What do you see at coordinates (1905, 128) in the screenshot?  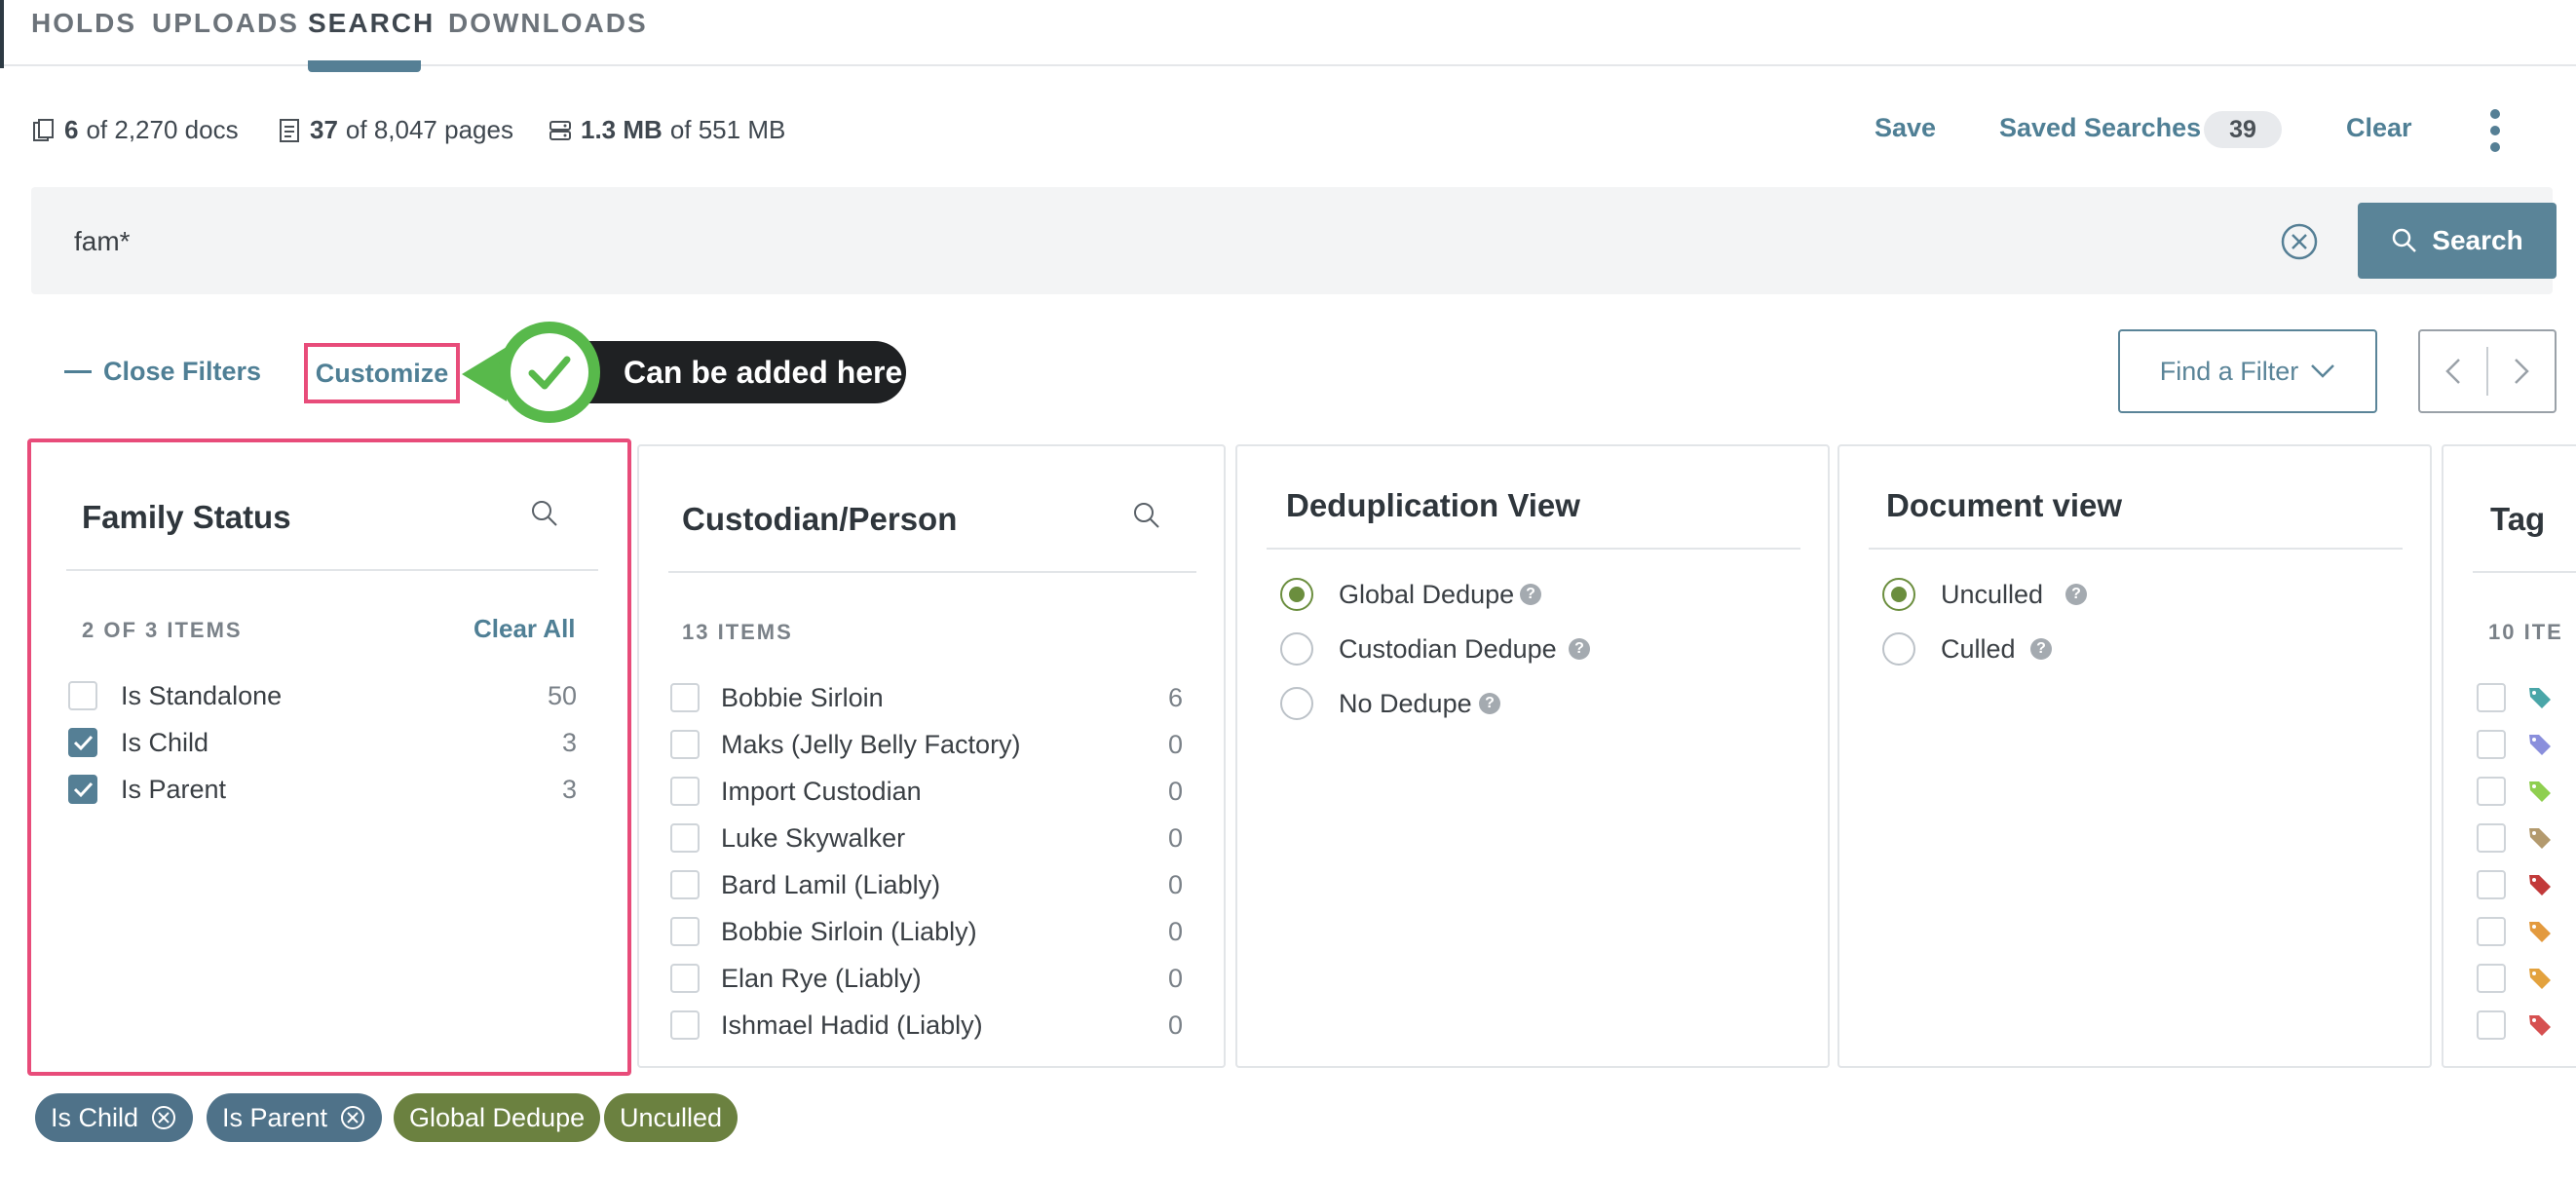 I see `save-button: Save` at bounding box center [1905, 128].